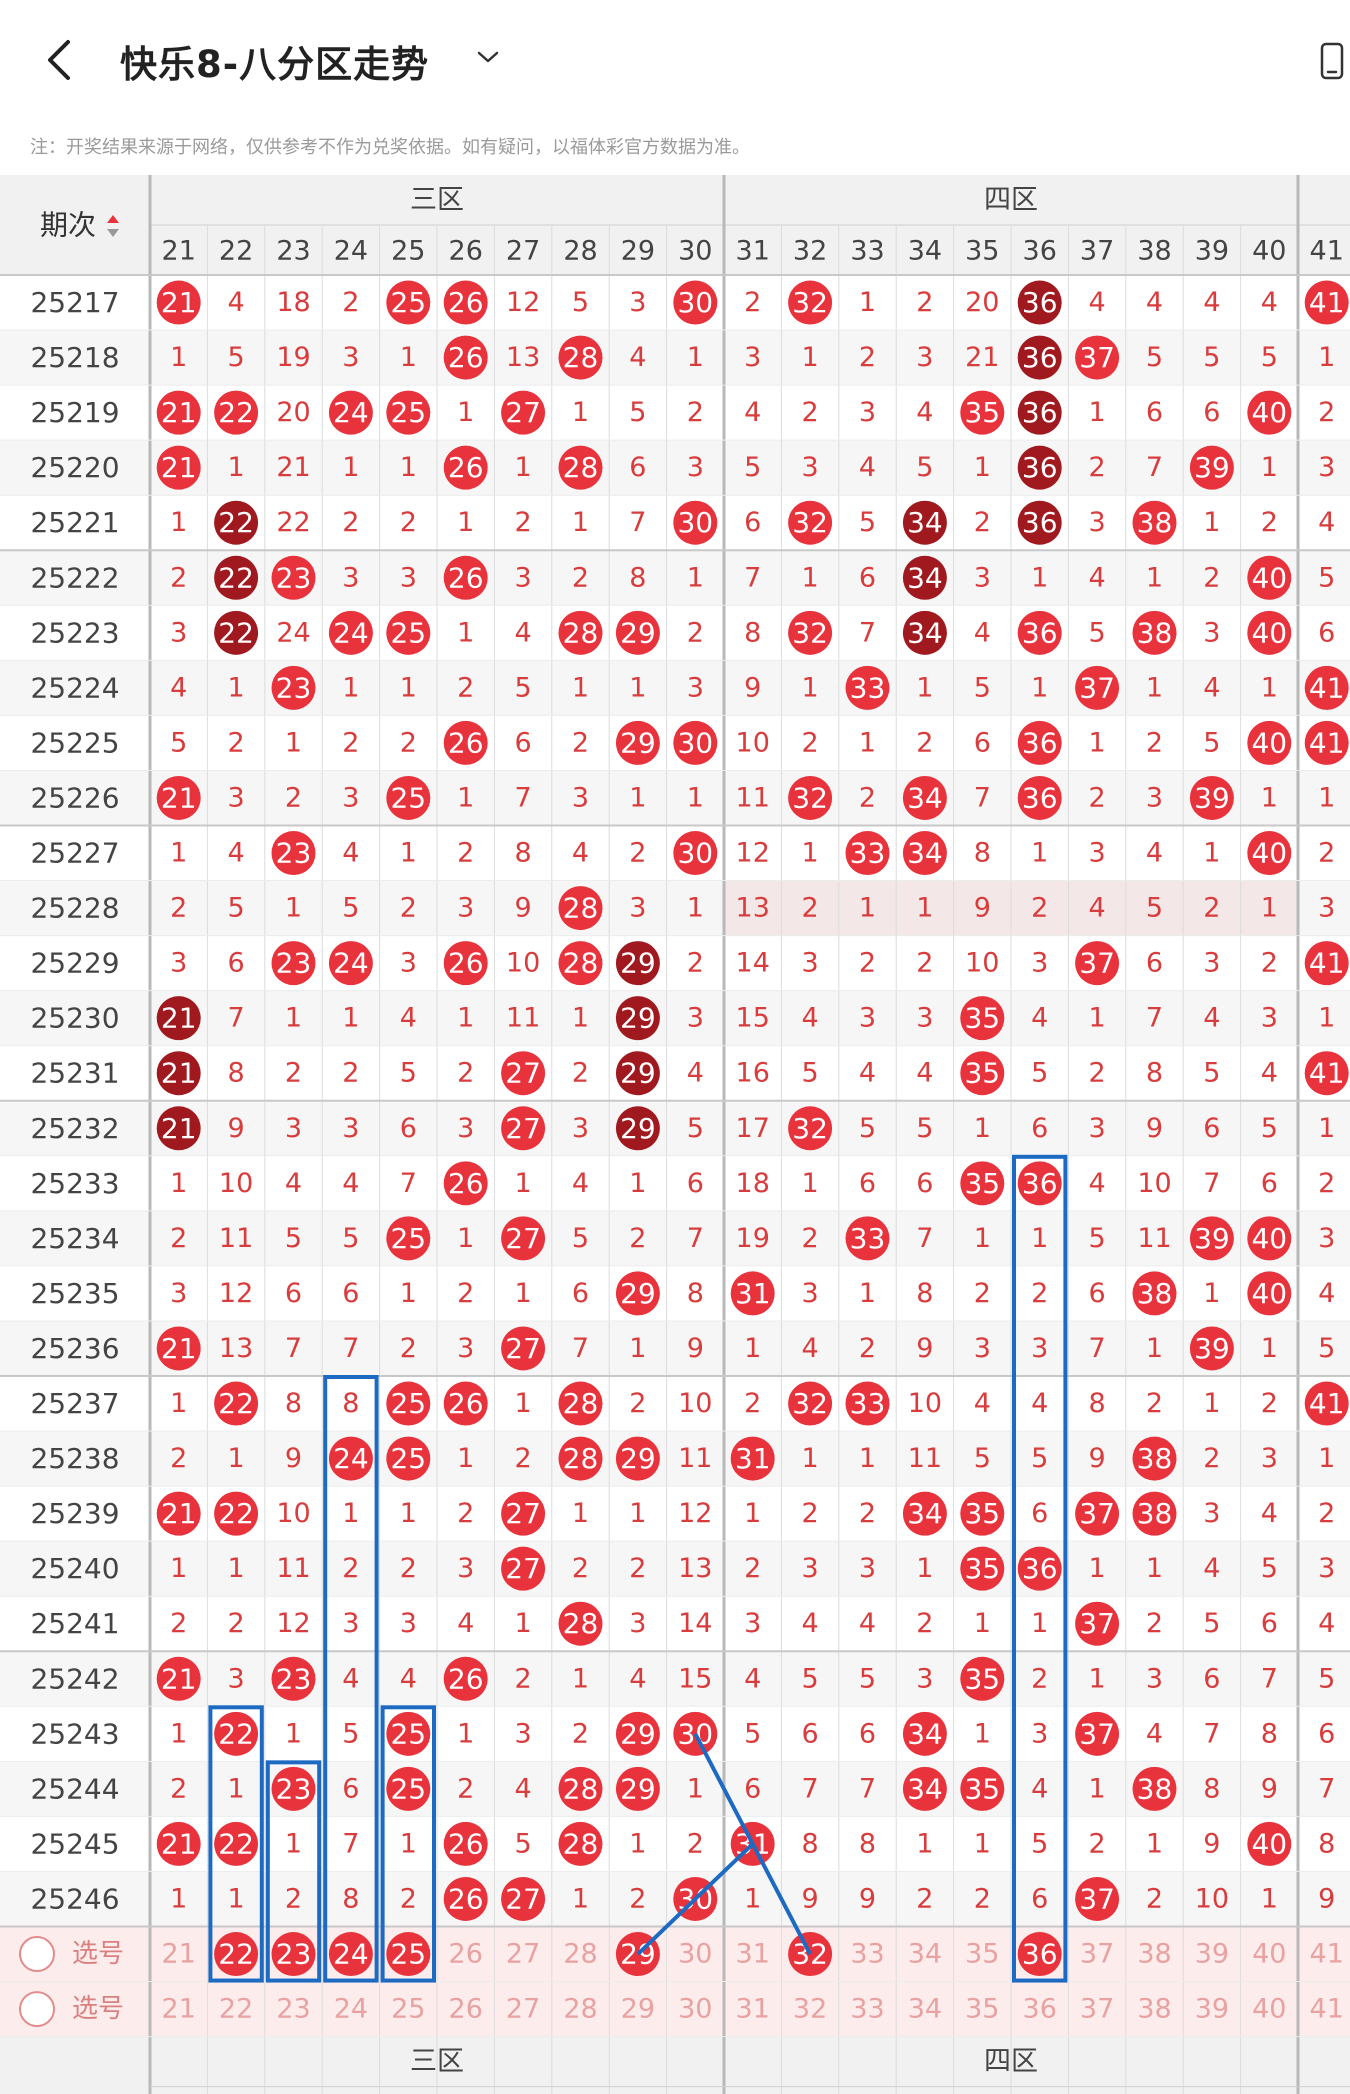 This screenshot has height=2094, width=1350. I want to click on column-header: 28, so click(580, 251).